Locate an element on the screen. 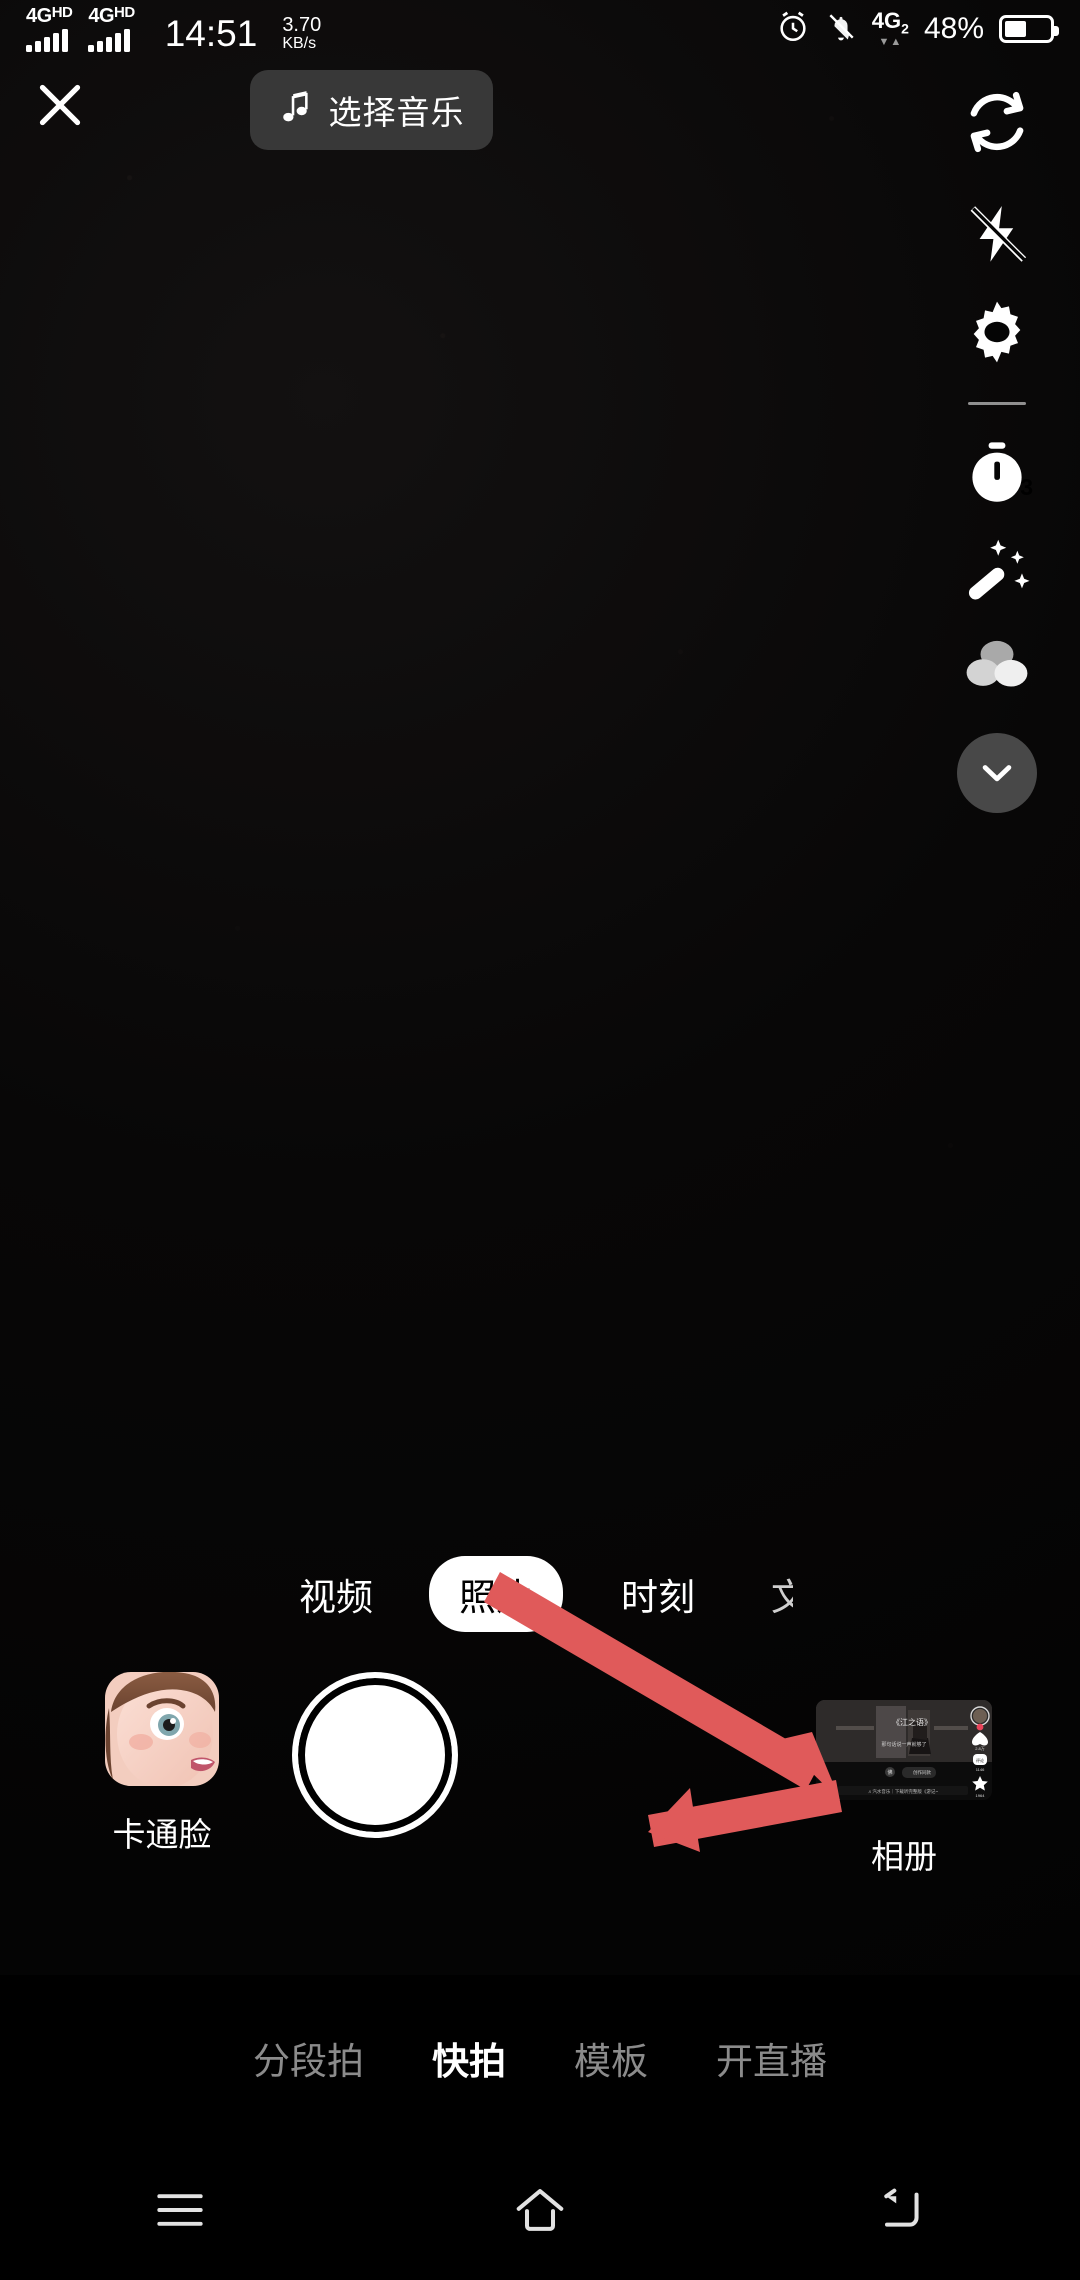 The image size is (1080, 2280). sim2-signal: 4G HD is located at coordinates (111, 28).